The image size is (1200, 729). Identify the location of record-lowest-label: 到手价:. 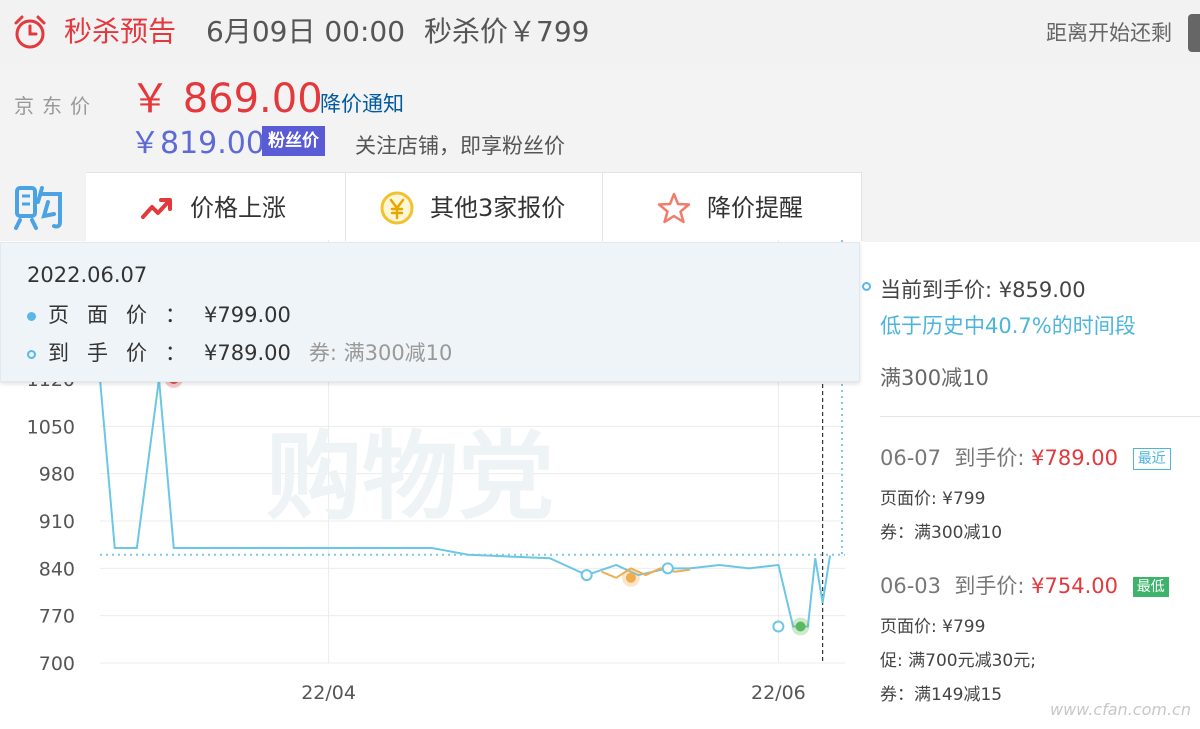
(989, 586).